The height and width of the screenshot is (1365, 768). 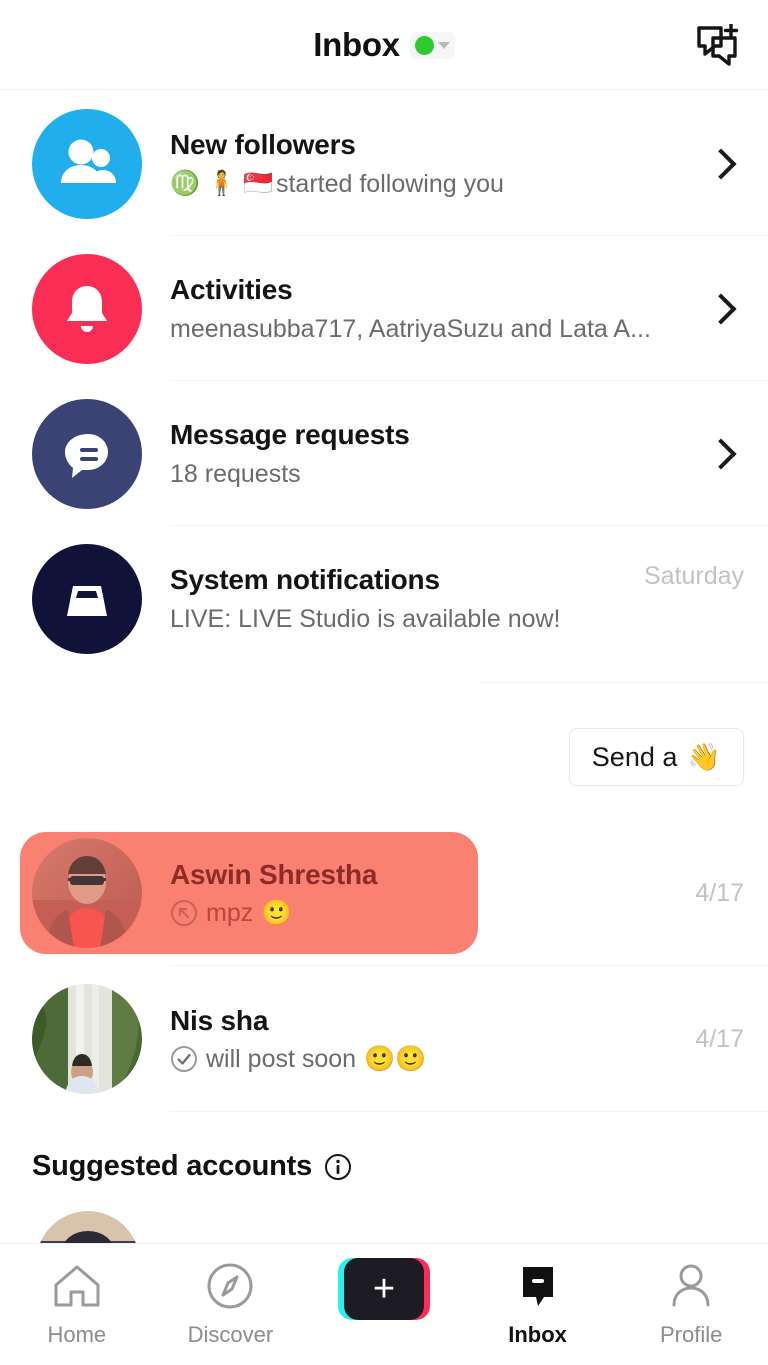 What do you see at coordinates (418, 1039) in the screenshot?
I see `chat-text-nis-sha: Nis sha will post soon 🙂🙂` at bounding box center [418, 1039].